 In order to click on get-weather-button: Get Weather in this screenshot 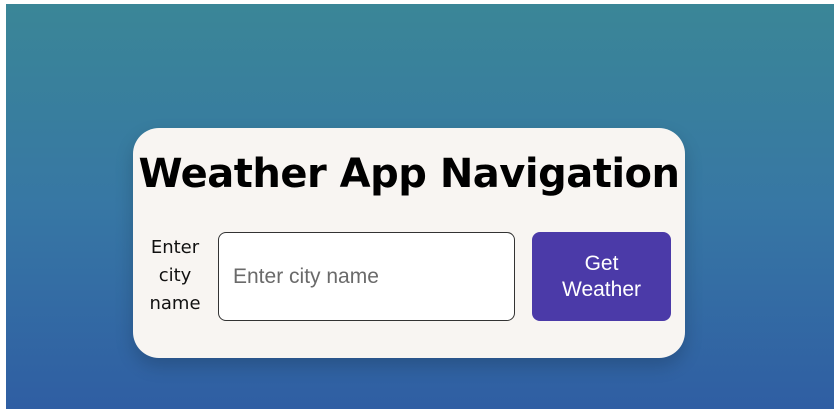, I will do `click(601, 276)`.